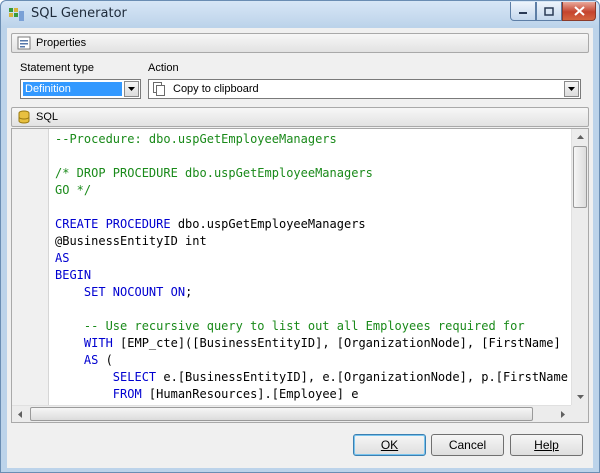 The width and height of the screenshot is (600, 473). I want to click on title-bar: SQL Generator, so click(300, 14).